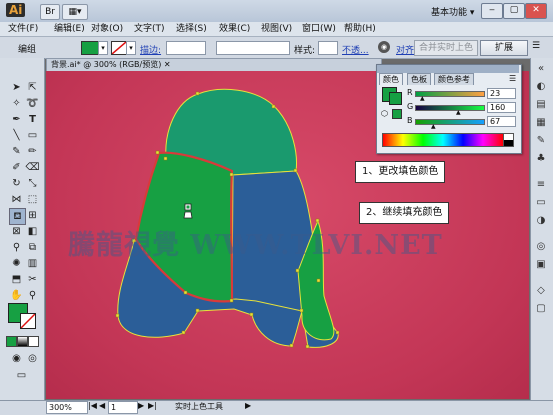  Describe the element at coordinates (384, 47) in the screenshot. I see `recolor-artwork-icon: ◉` at that location.